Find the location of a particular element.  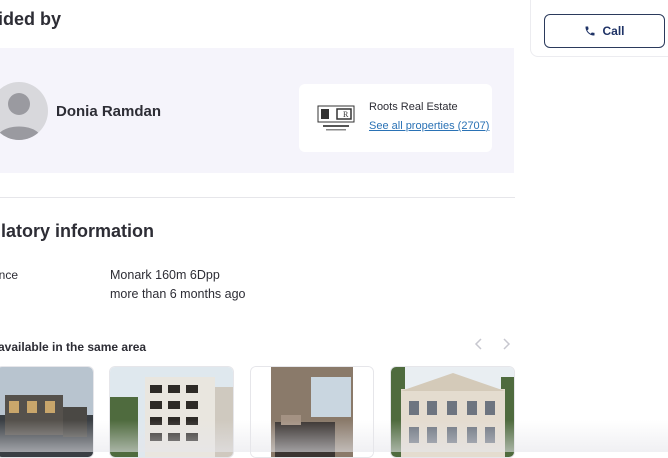

bottom-fade is located at coordinates (334, 436).